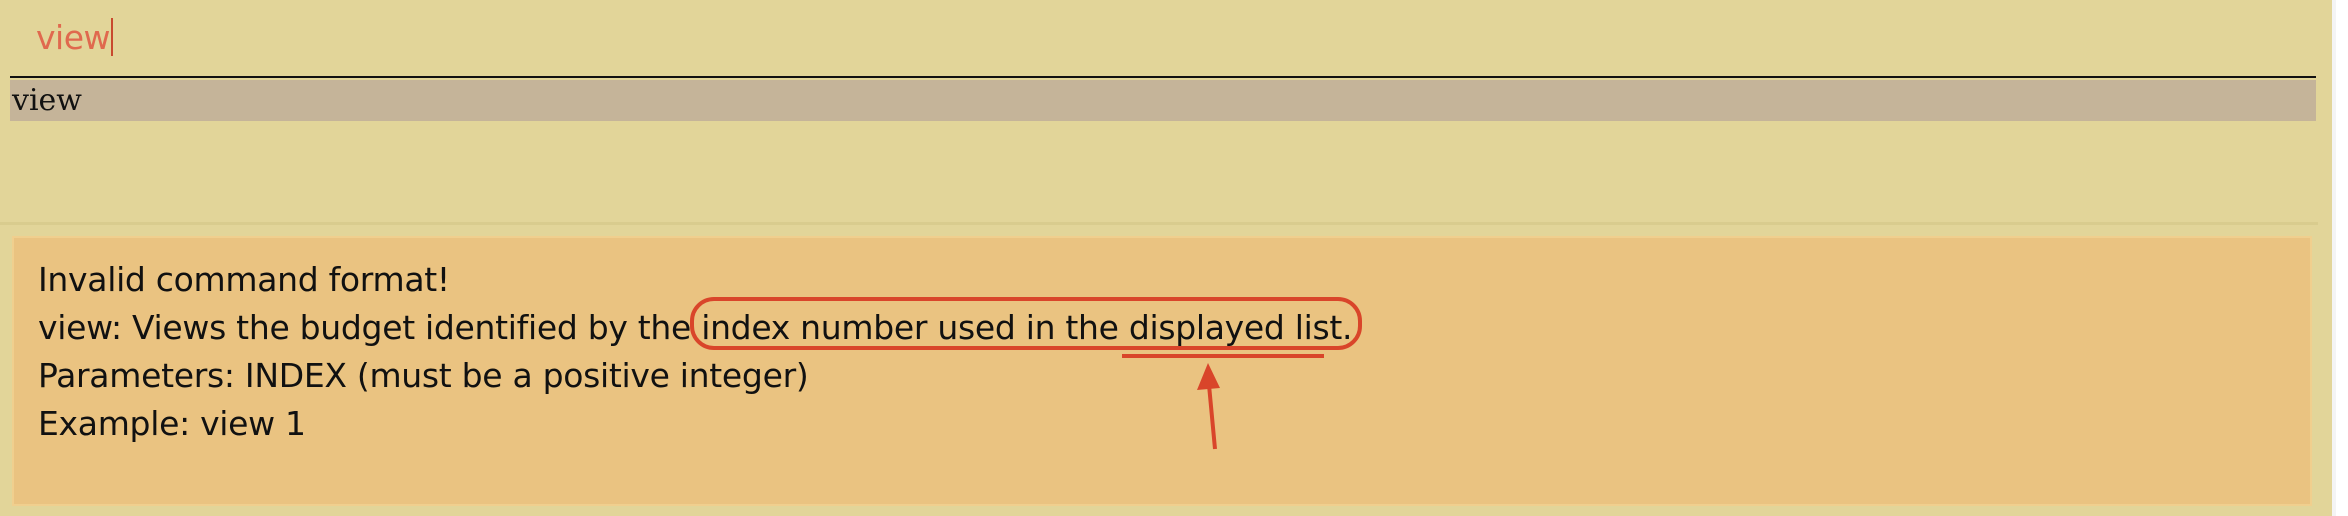  I want to click on window-edge-shadow, so click(2334, 258).